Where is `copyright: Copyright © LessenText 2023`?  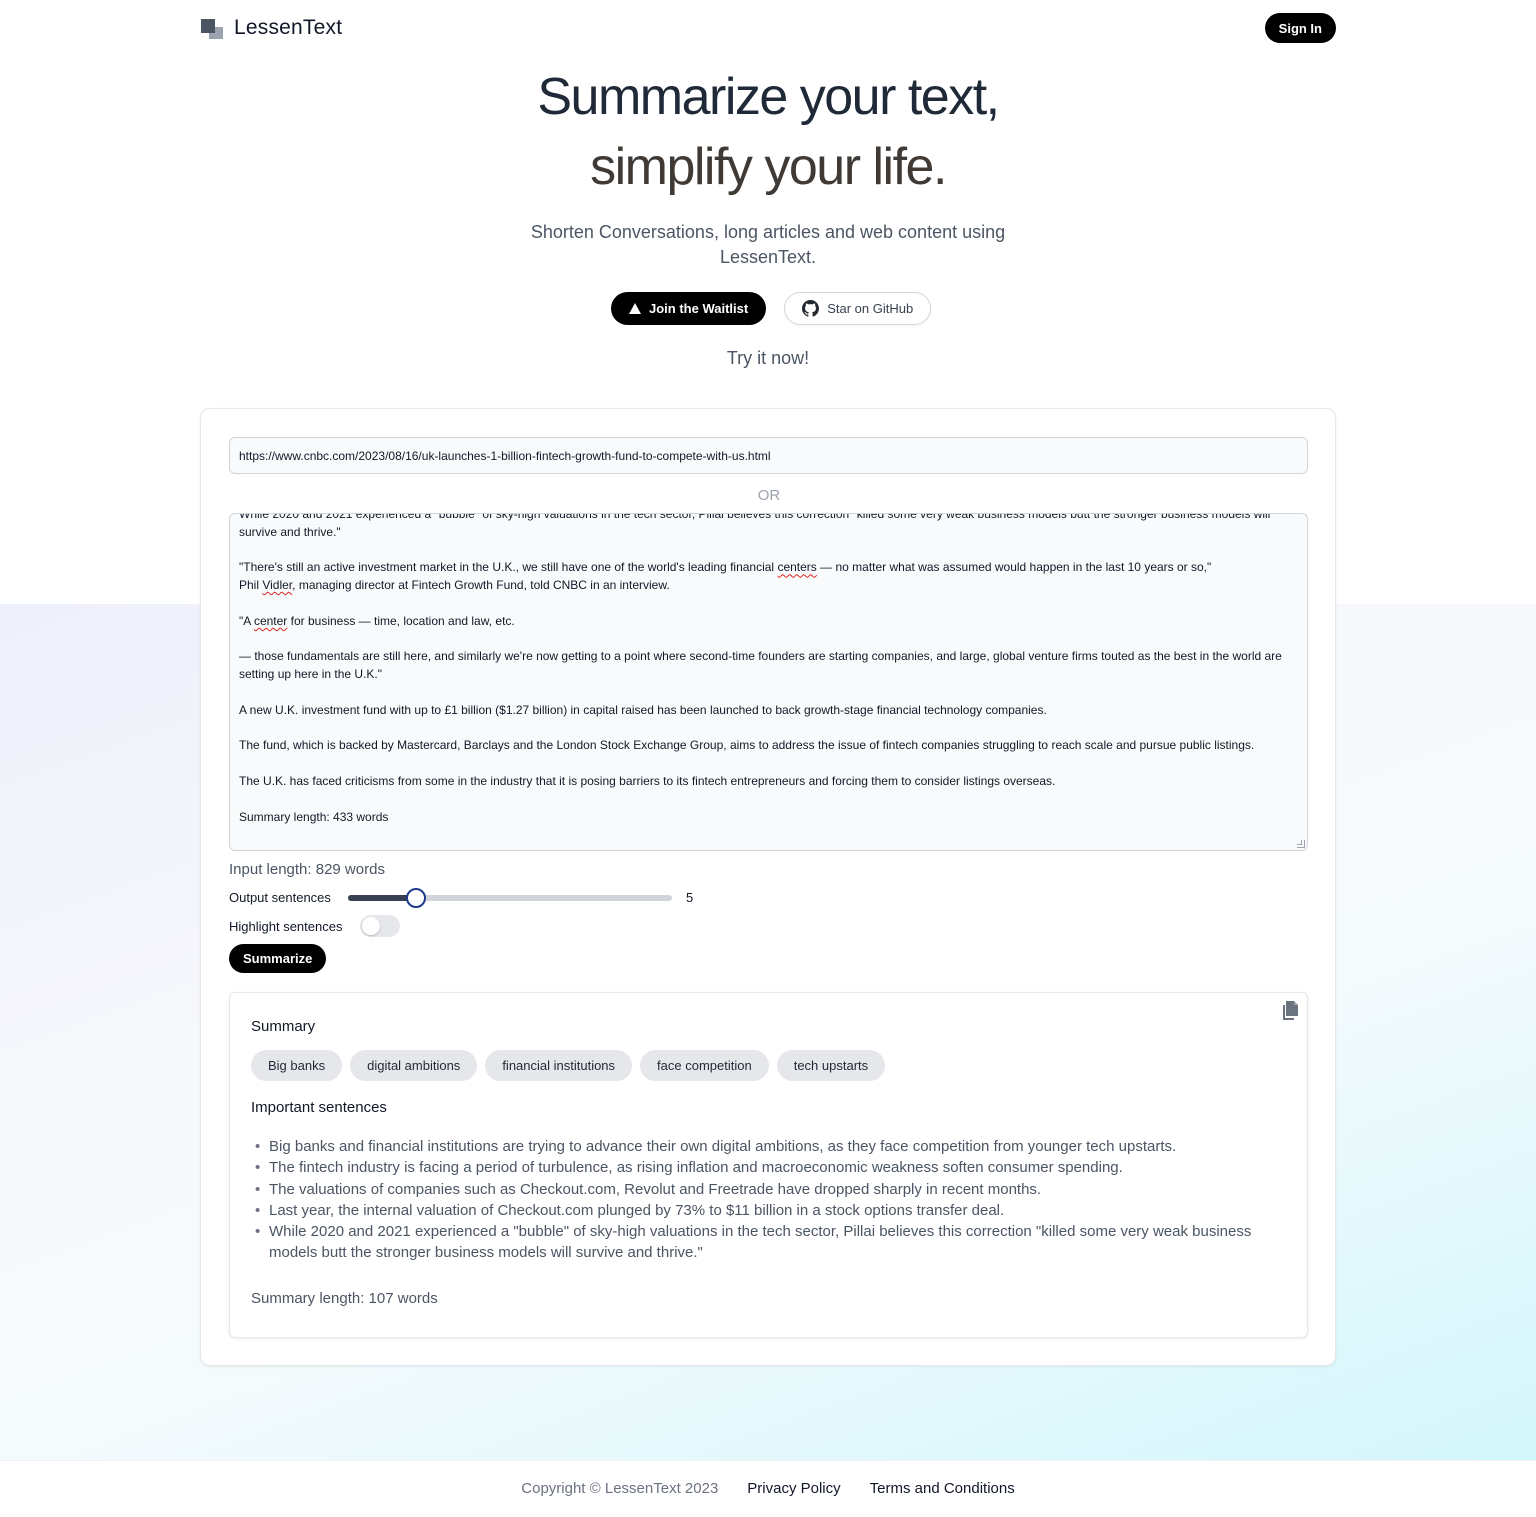
copyright: Copyright © LessenText 2023 is located at coordinates (620, 1488).